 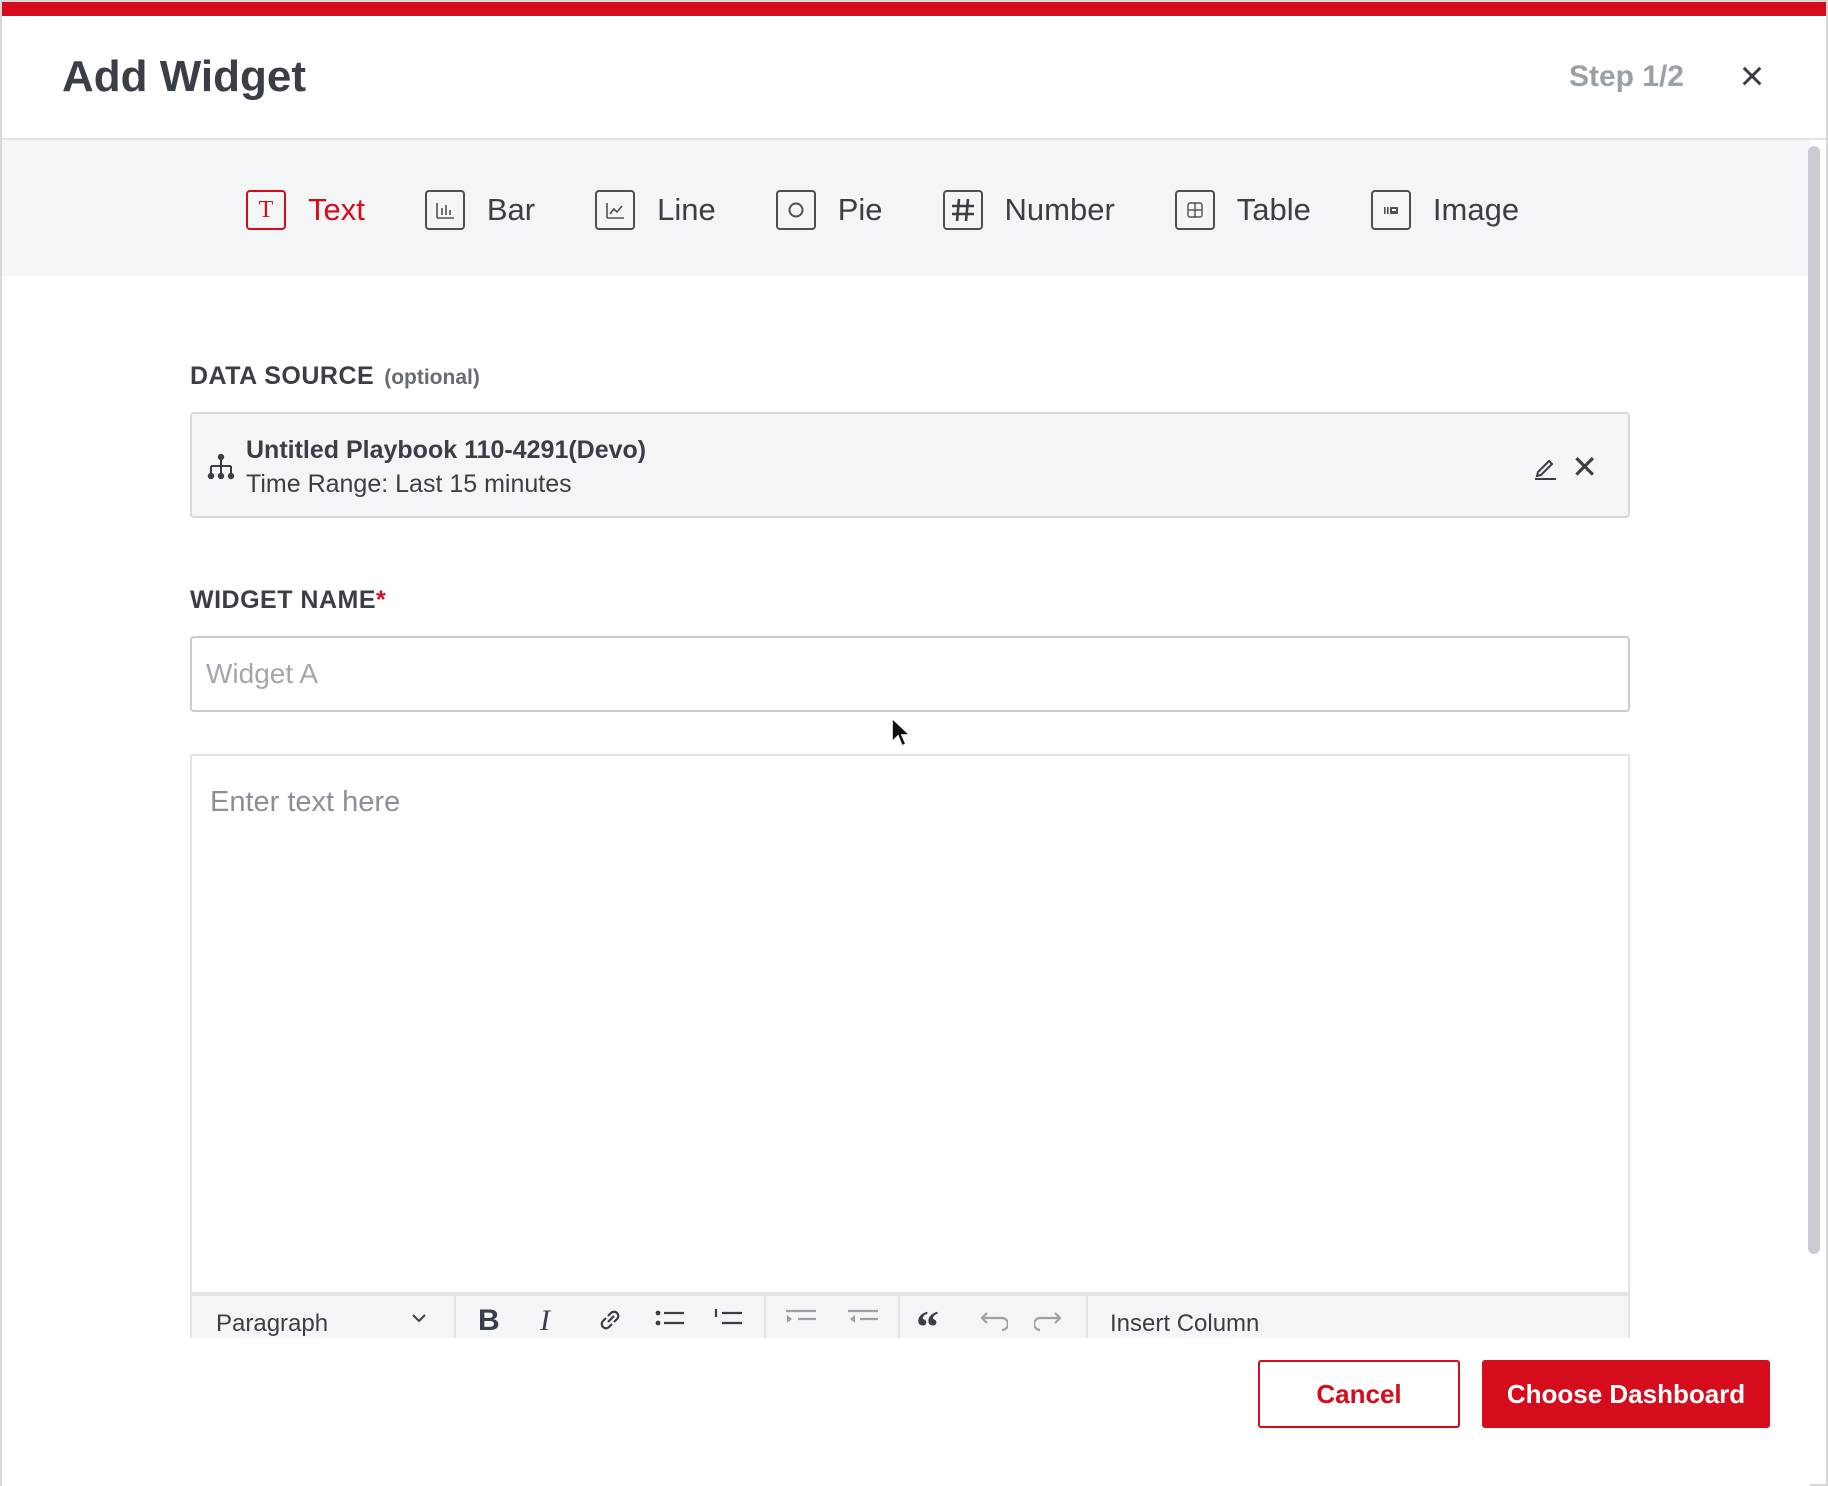 I want to click on data-source-label: DATA SOURCE (optional), so click(x=335, y=376).